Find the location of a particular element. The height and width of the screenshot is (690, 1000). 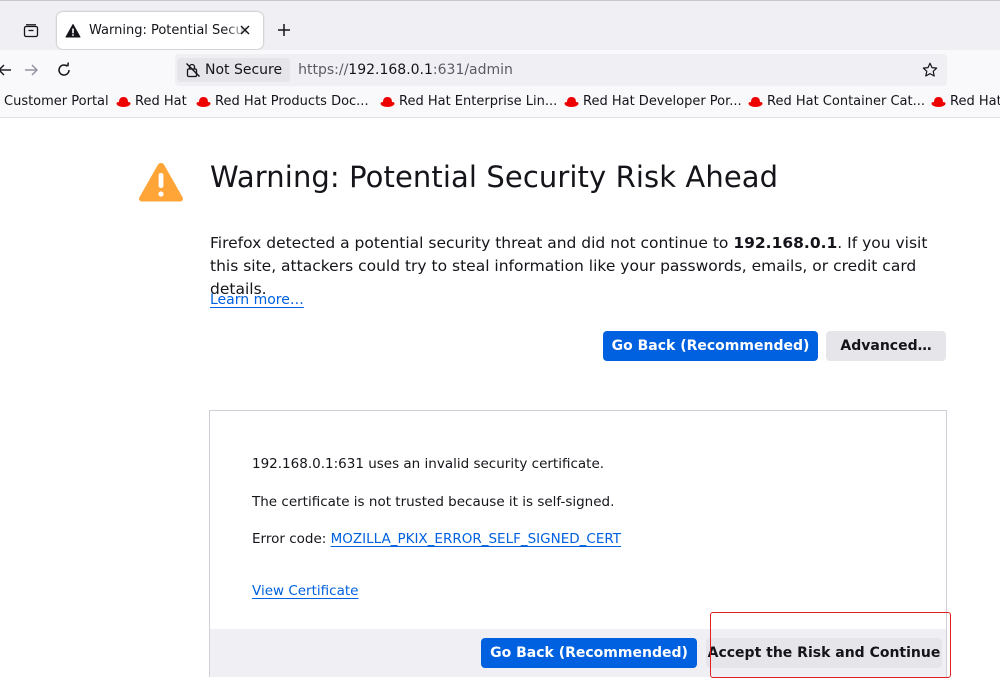

go-back-button-advanced: Go Back (Recommended) is located at coordinates (589, 653).